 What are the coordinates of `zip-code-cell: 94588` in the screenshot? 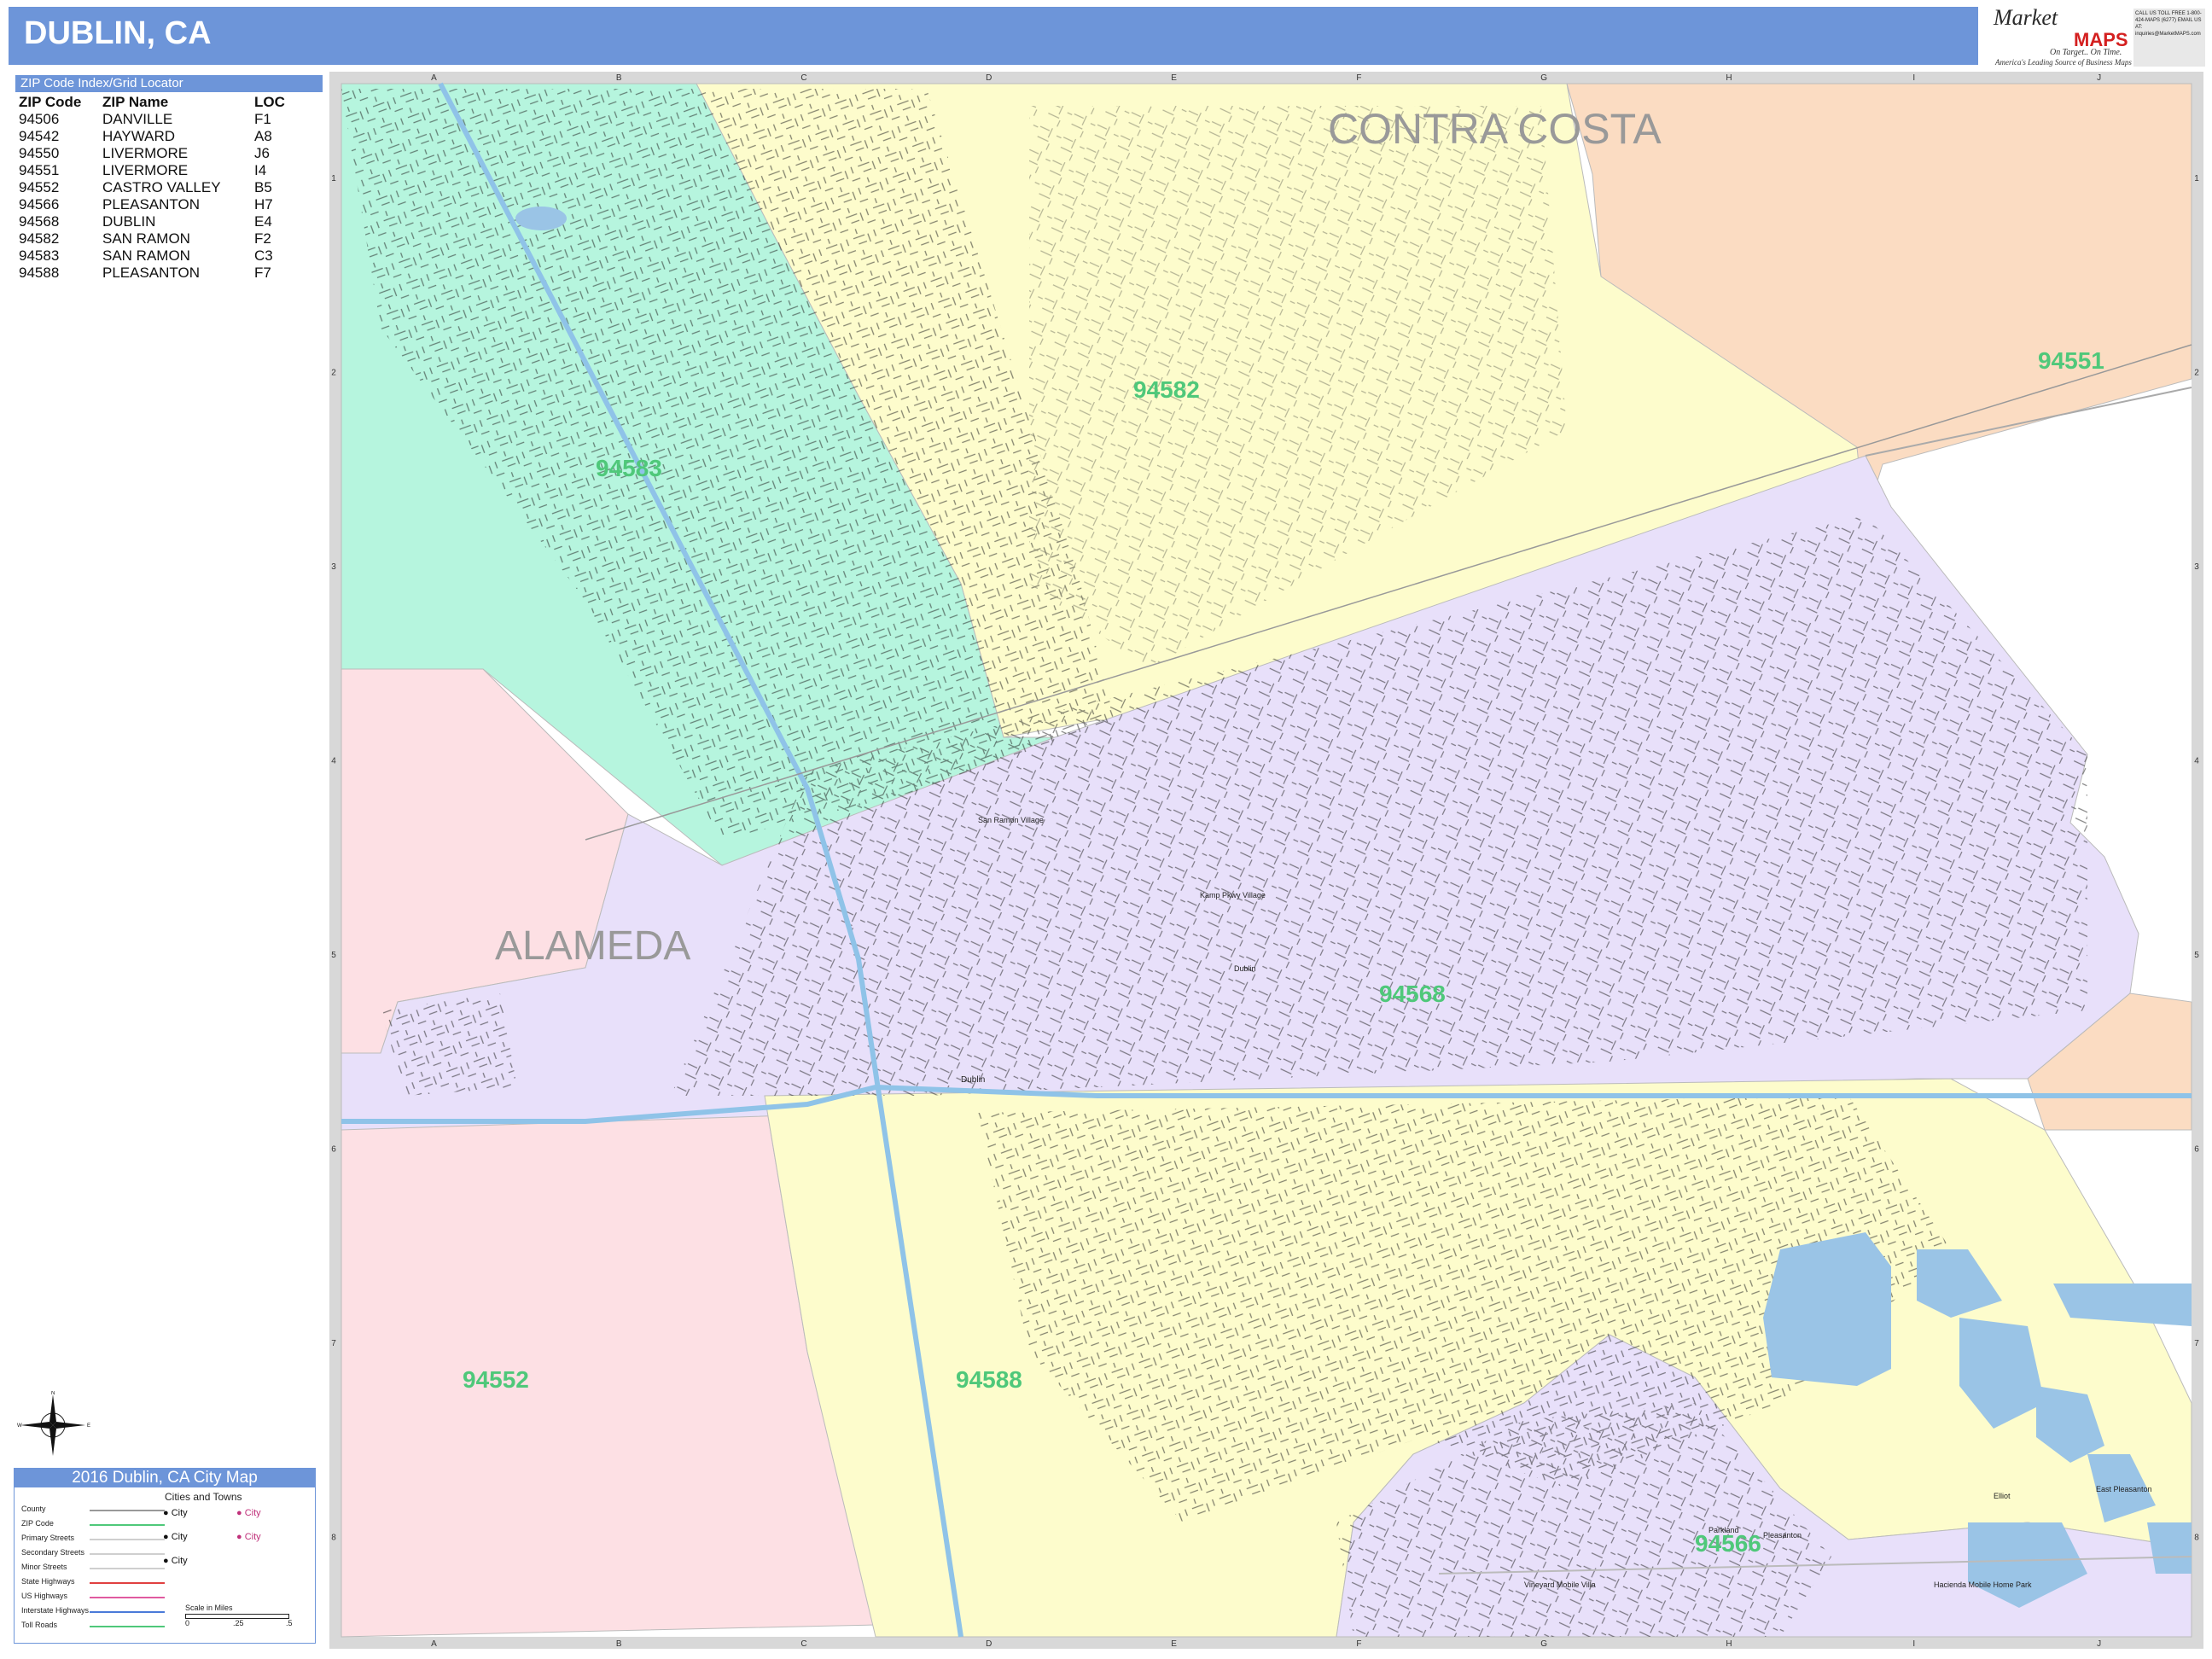 It's located at (39, 273).